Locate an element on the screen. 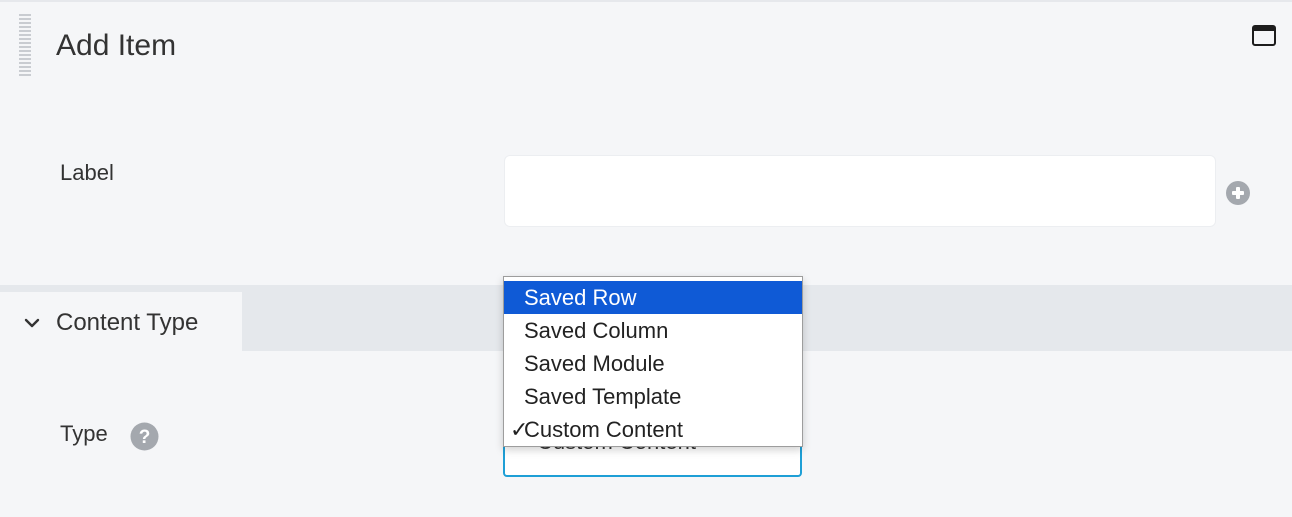 This screenshot has width=1292, height=517. panel-title: Add Item is located at coordinates (116, 45).